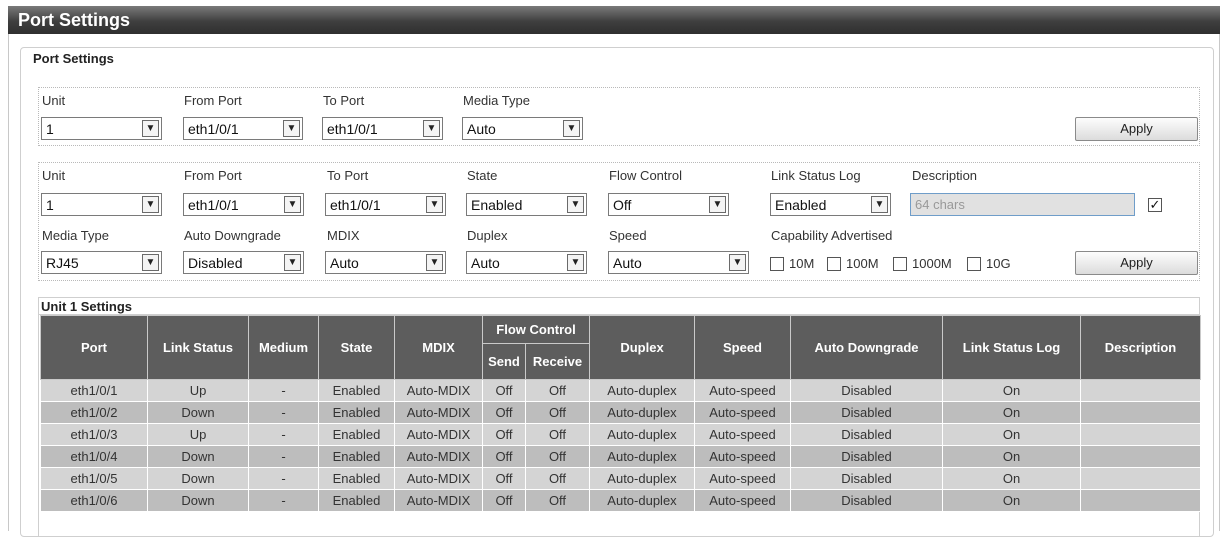 This screenshot has height=537, width=1226. What do you see at coordinates (522, 128) in the screenshot?
I see `media-type-select: Auto ▼` at bounding box center [522, 128].